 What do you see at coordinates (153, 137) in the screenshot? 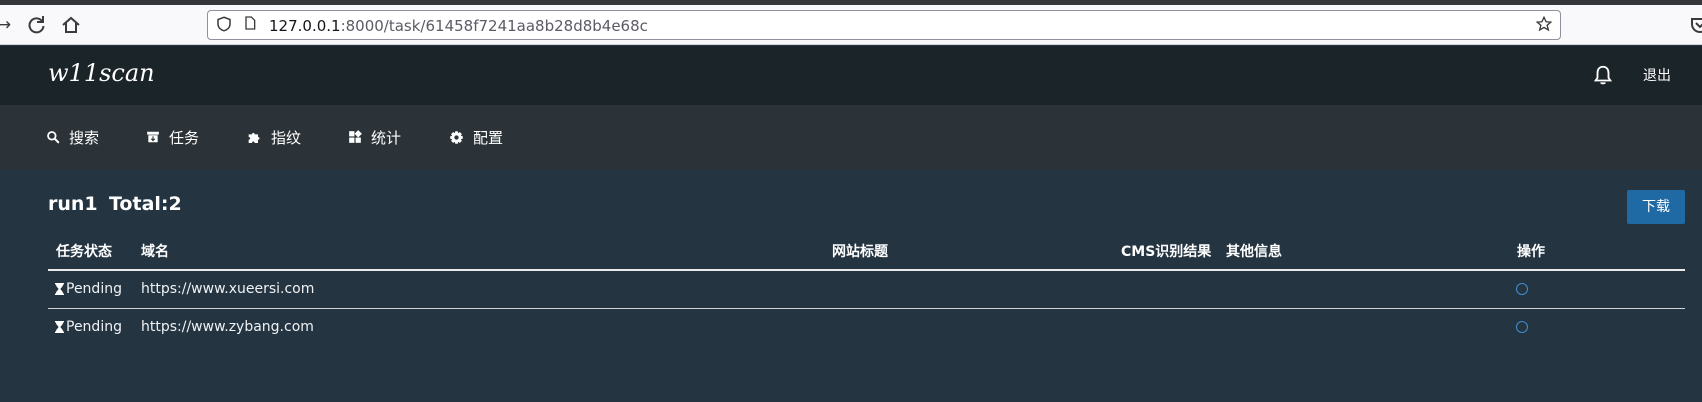
I see `archive-icon` at bounding box center [153, 137].